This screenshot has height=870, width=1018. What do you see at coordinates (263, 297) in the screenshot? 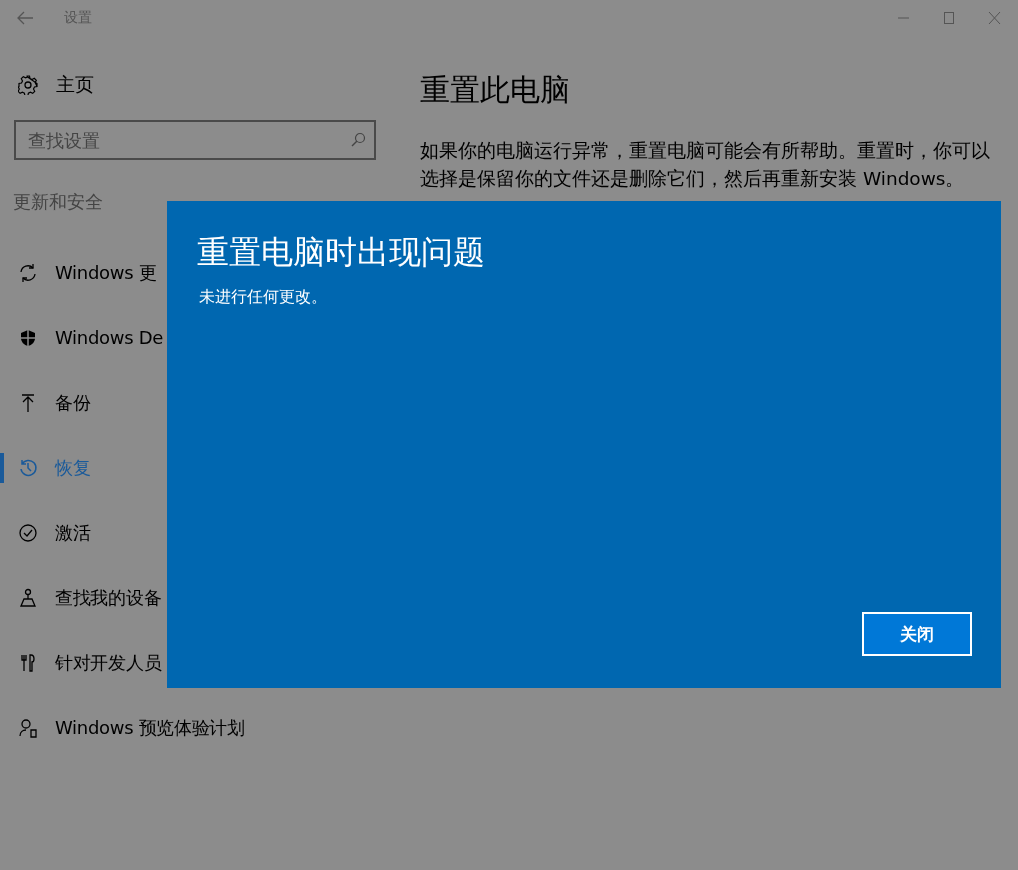
I see `dialog-message: 未进行任何更改。` at bounding box center [263, 297].